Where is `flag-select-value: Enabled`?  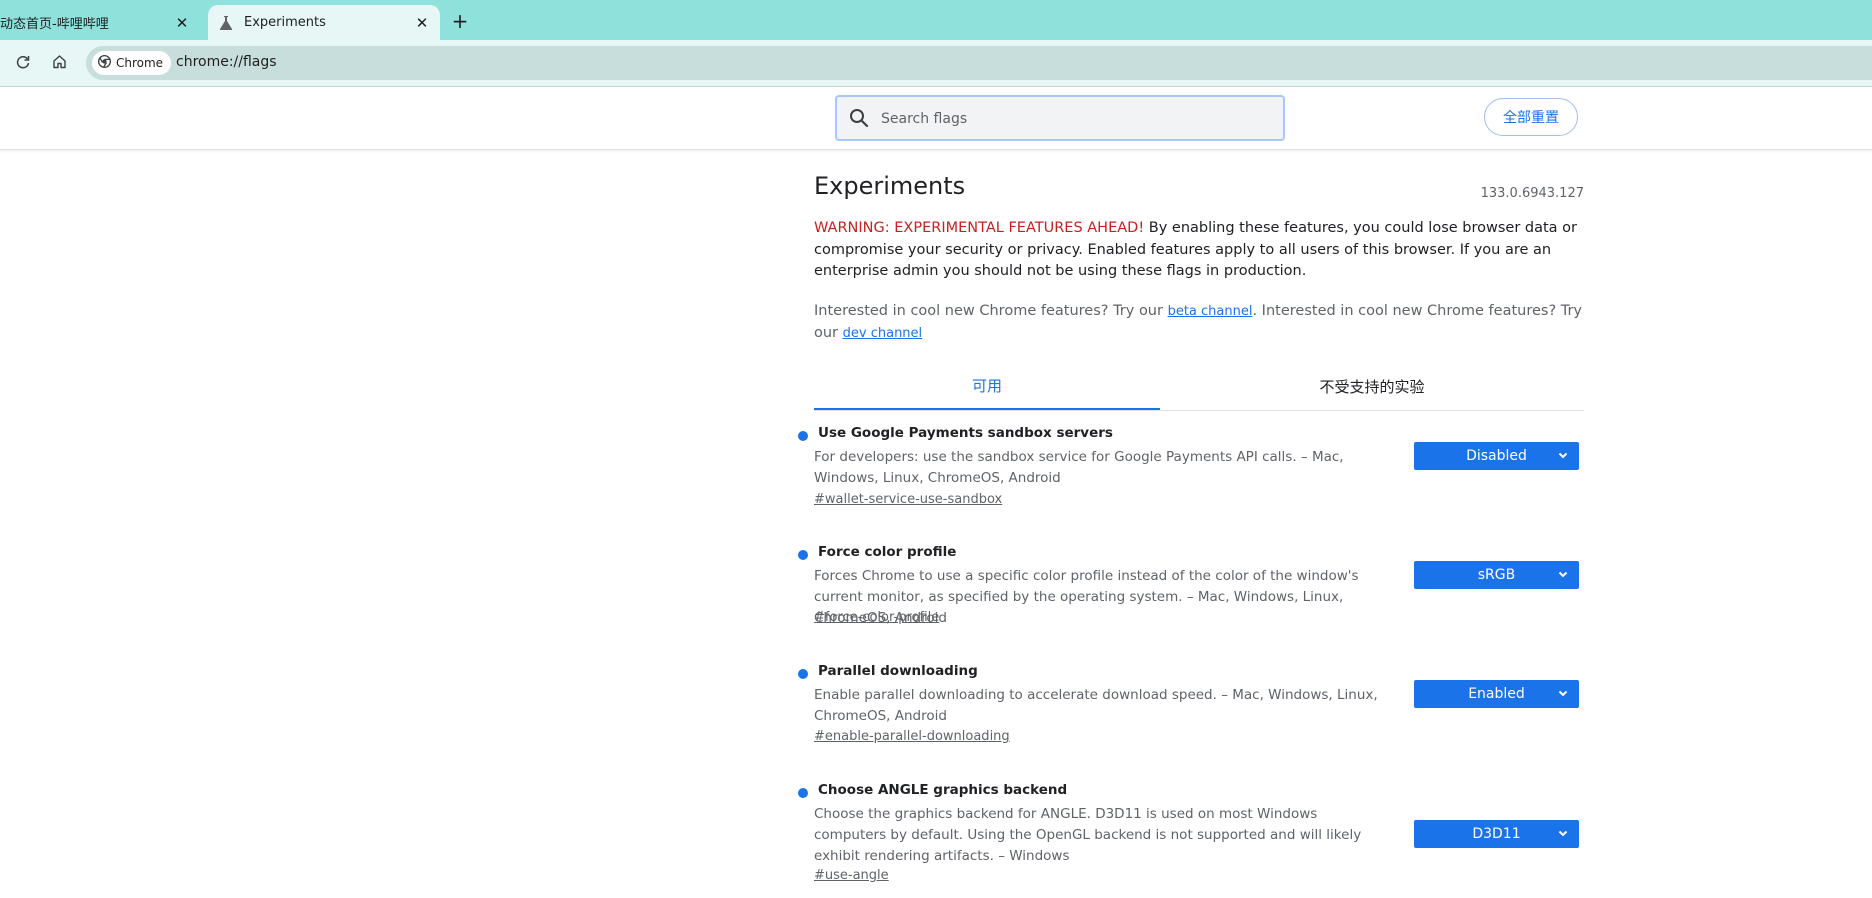
flag-select-value: Enabled is located at coordinates (1496, 694).